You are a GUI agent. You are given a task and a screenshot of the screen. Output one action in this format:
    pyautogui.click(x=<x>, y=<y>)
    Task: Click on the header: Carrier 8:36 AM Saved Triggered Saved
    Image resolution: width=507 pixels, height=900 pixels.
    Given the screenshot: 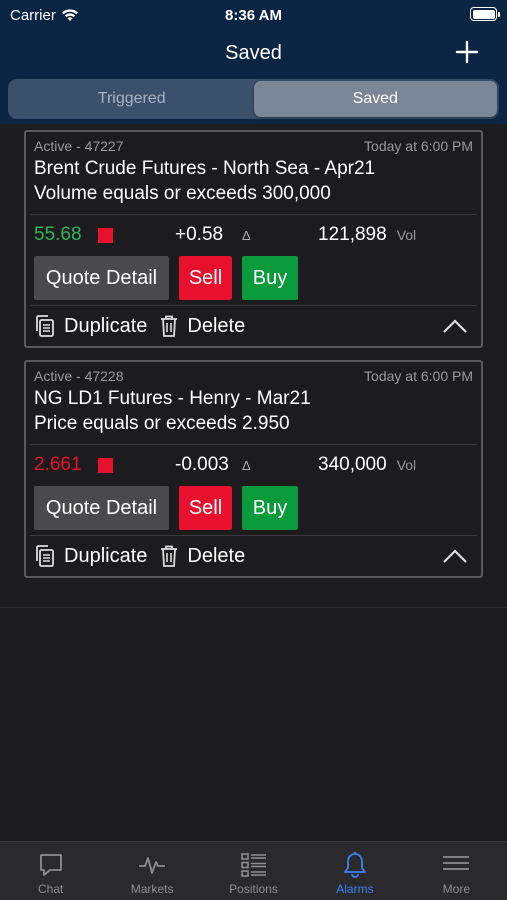 What is the action you would take?
    pyautogui.click(x=253, y=62)
    